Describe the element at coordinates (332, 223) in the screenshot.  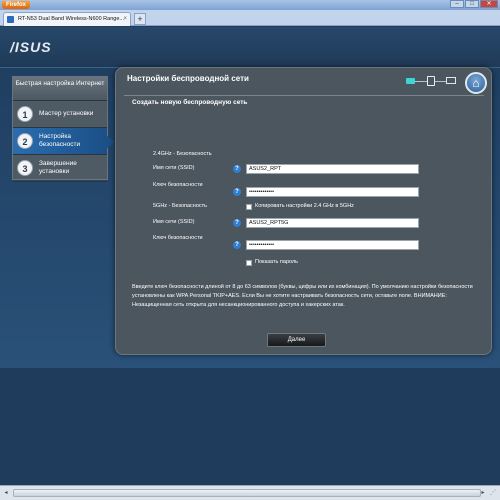
I see `ssid5-input: ASUS2_RPT5G` at that location.